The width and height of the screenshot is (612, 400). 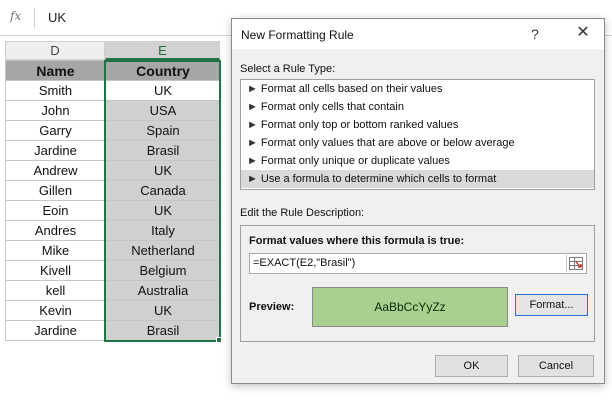 I want to click on formula-input: =EXACT(E2,"Brasil"), so click(x=418, y=263).